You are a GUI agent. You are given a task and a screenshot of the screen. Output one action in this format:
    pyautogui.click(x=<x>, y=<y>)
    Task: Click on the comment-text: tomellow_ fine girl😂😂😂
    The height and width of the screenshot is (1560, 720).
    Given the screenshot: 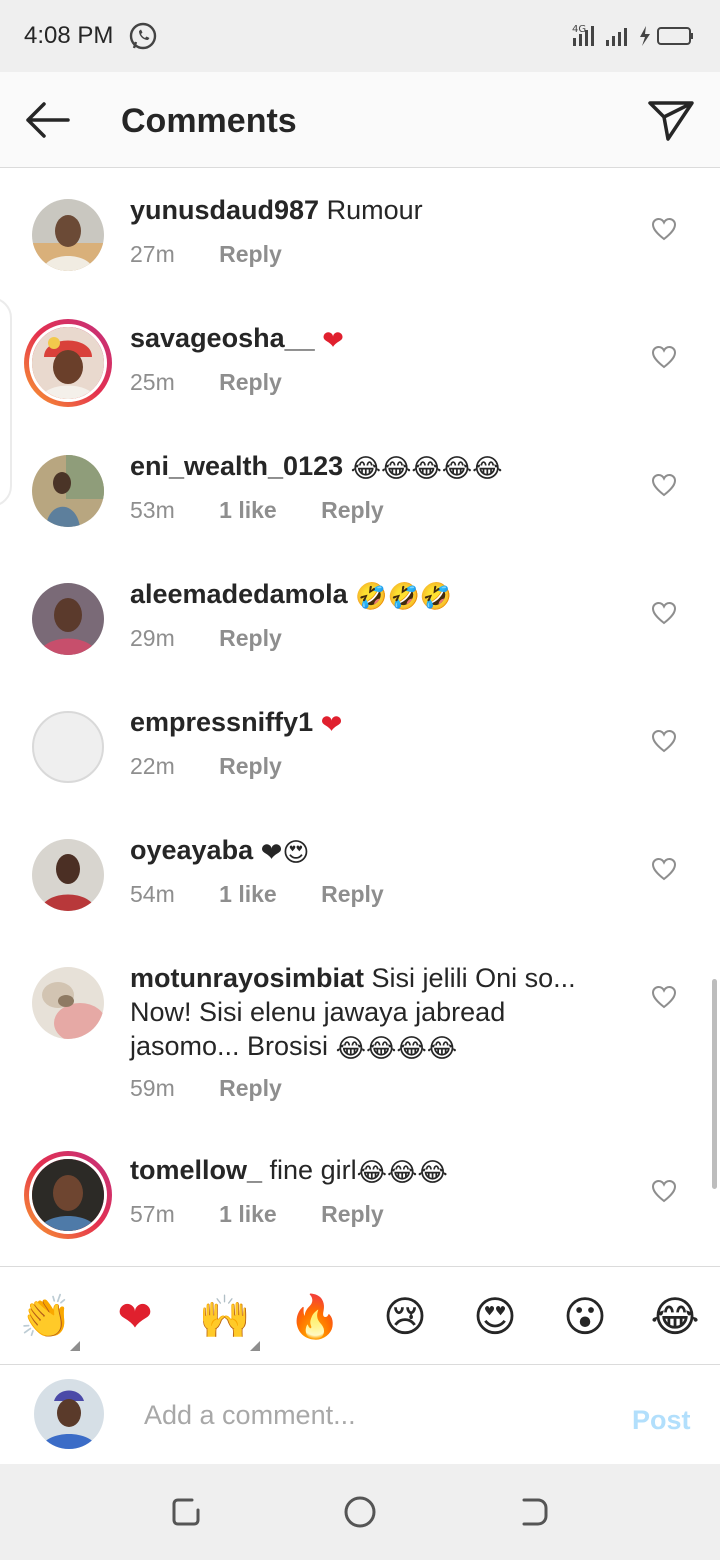 What is the action you would take?
    pyautogui.click(x=375, y=1170)
    